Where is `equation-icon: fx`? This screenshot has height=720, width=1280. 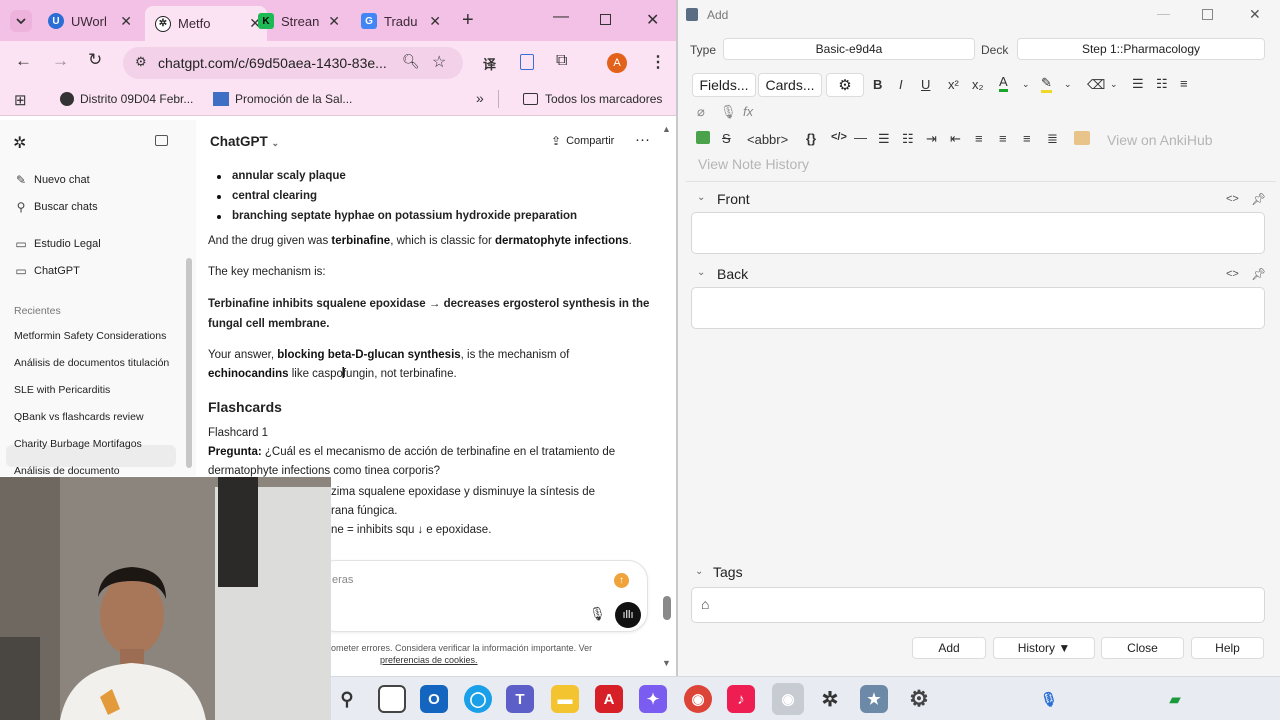 equation-icon: fx is located at coordinates (748, 111).